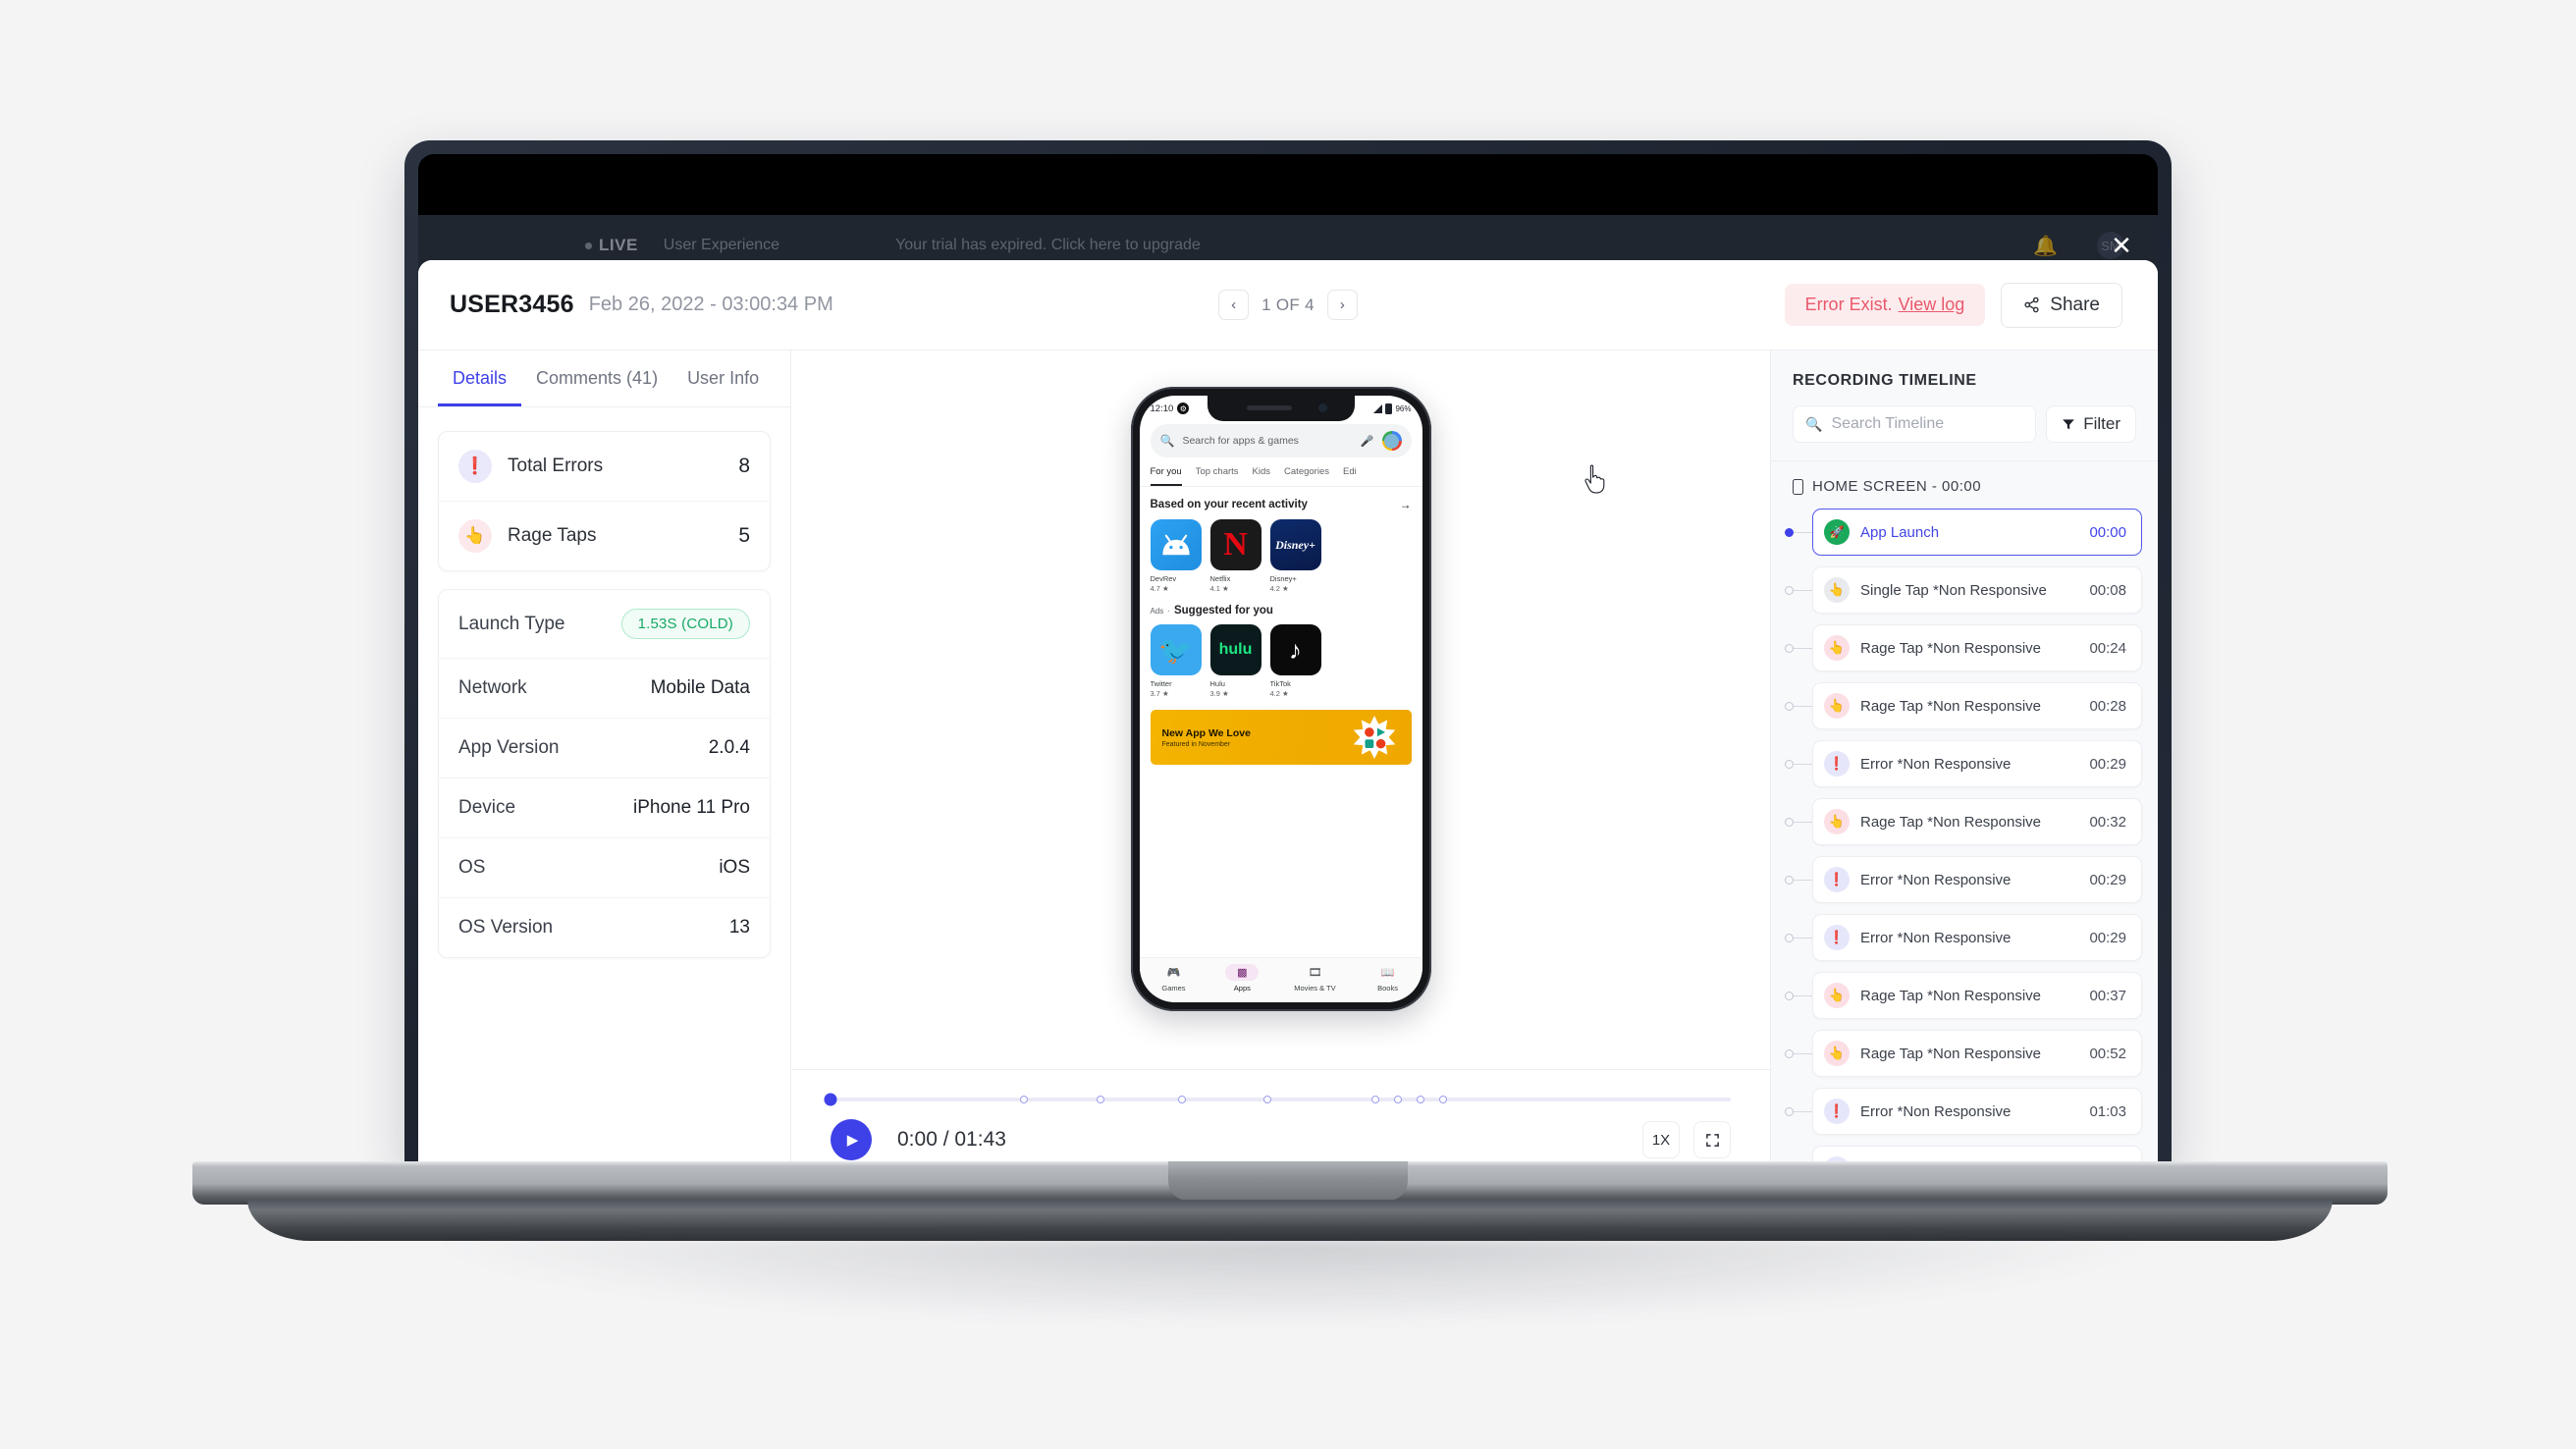 This screenshot has height=1449, width=2576. Describe the element at coordinates (1977, 821) in the screenshot. I see `timeline-event-card: 👆 Rage Tap *Non Responsive 00:32` at that location.